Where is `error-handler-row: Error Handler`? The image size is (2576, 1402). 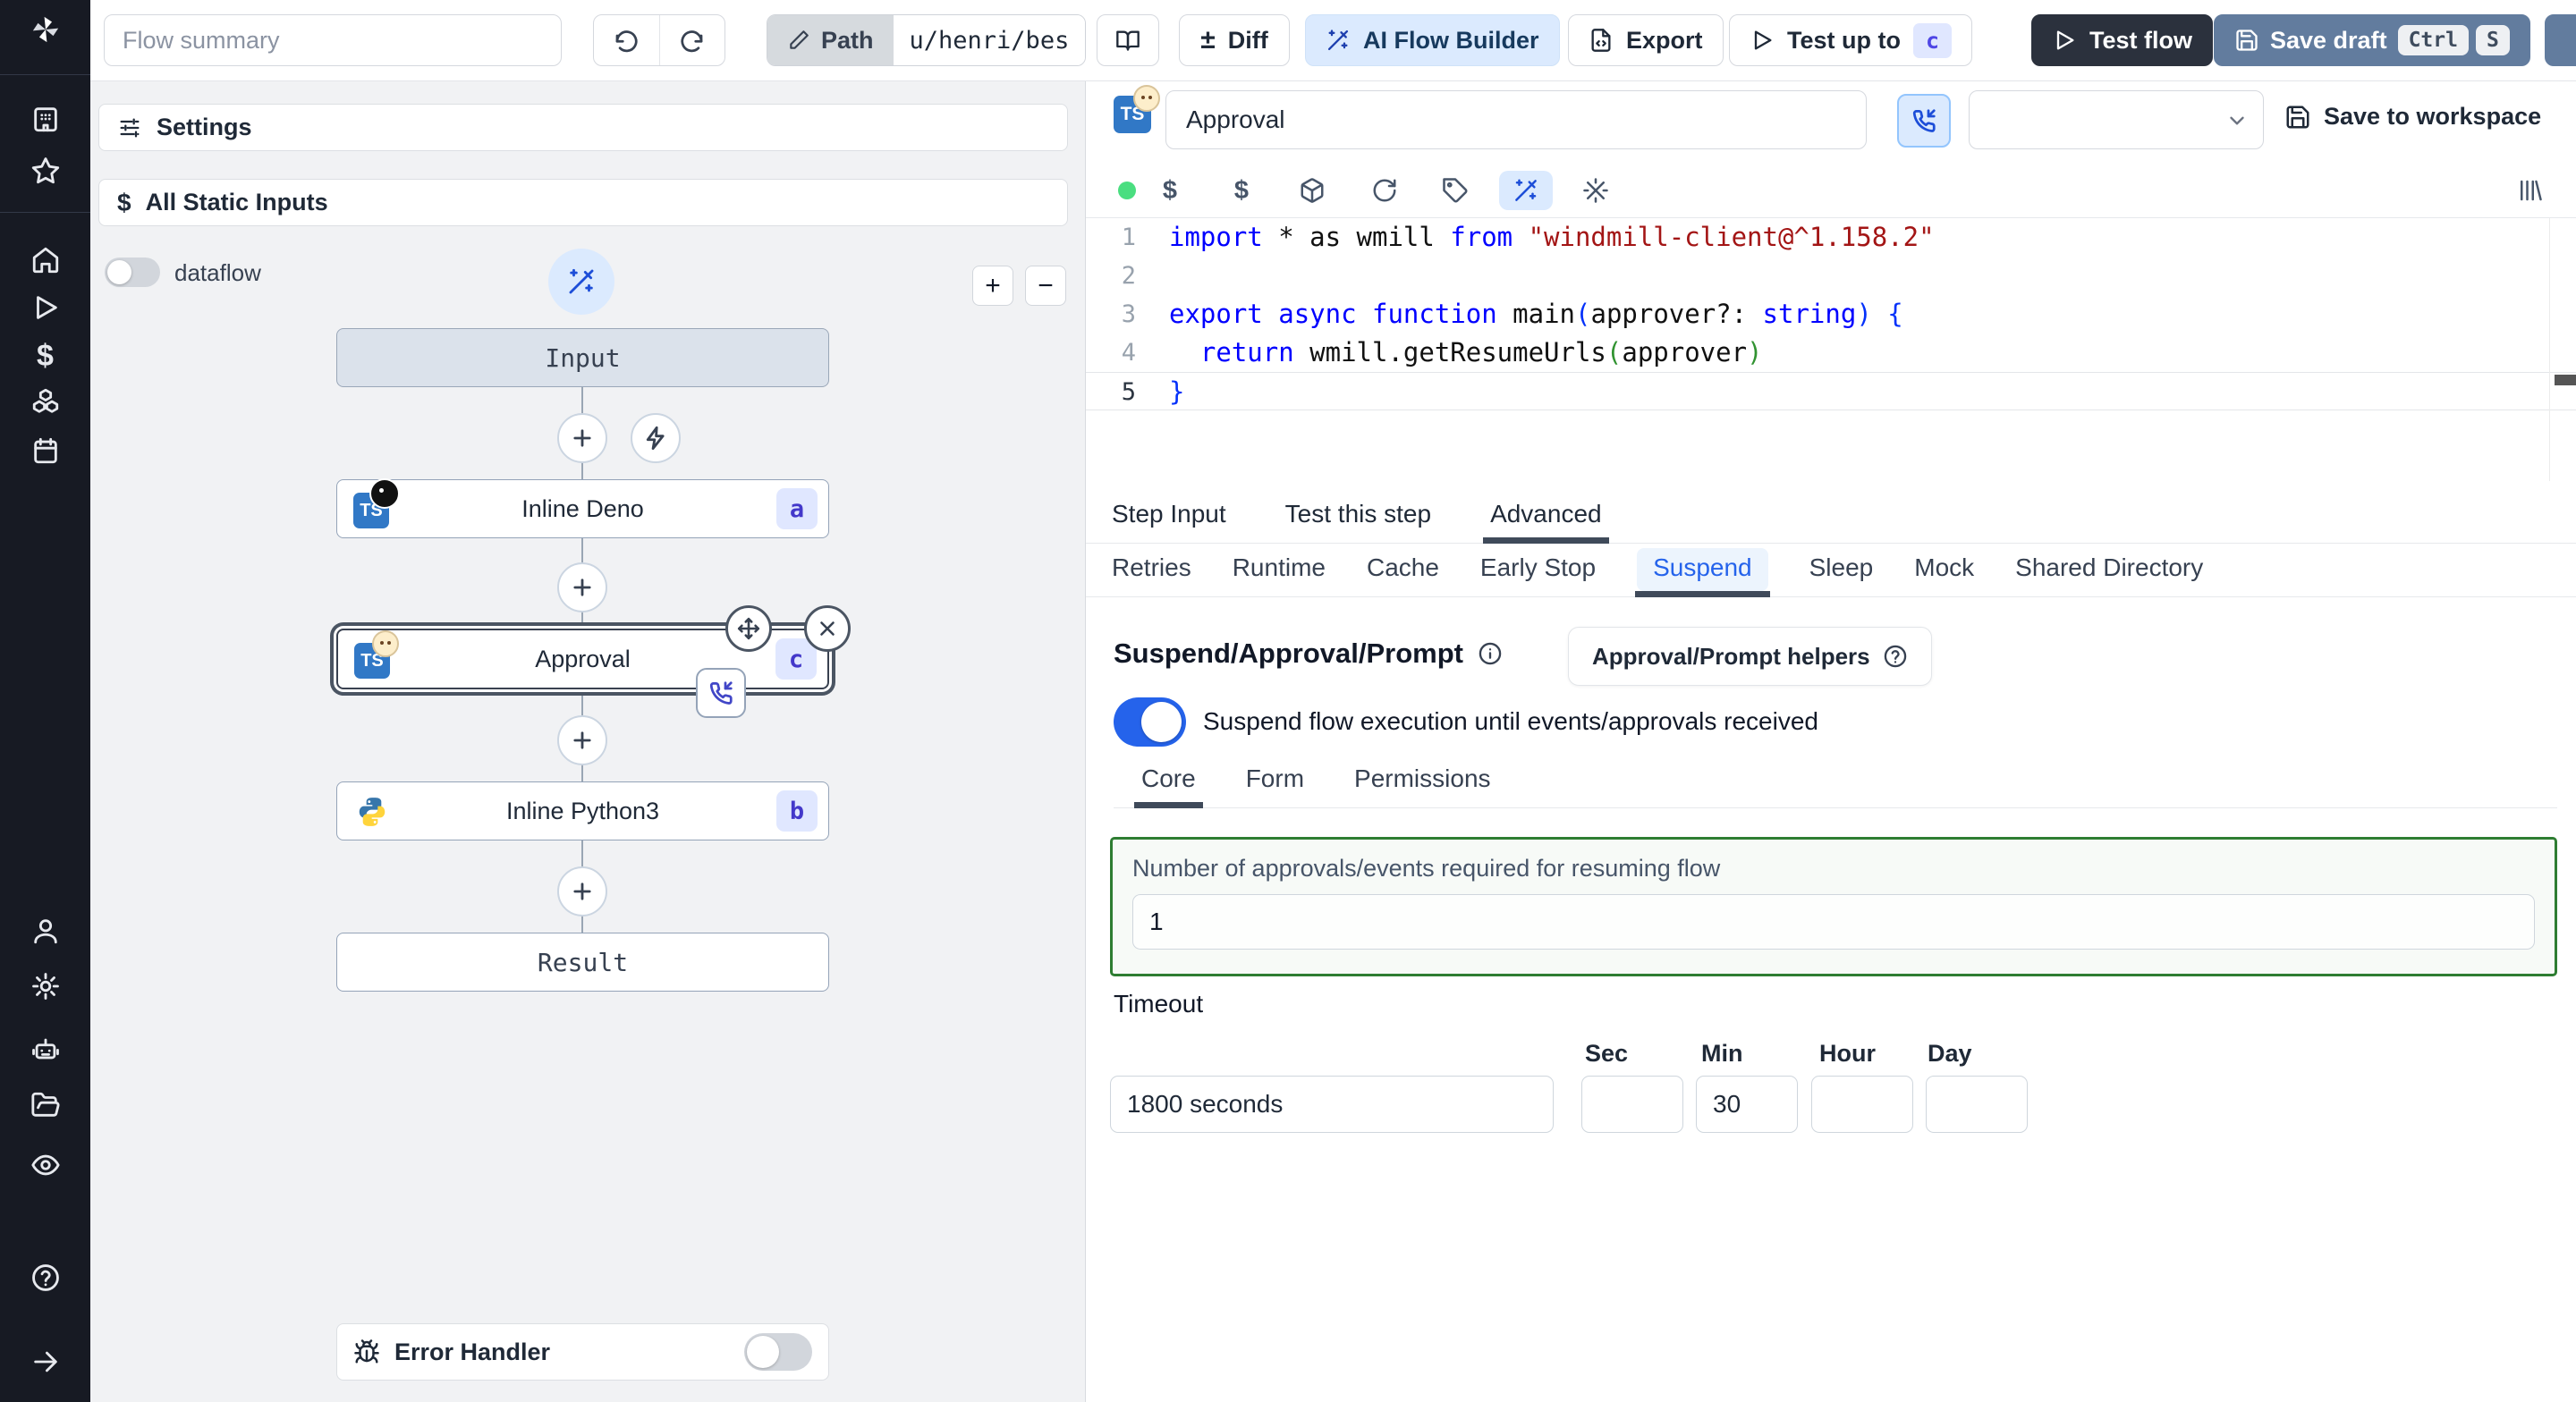 error-handler-row: Error Handler is located at coordinates (582, 1352).